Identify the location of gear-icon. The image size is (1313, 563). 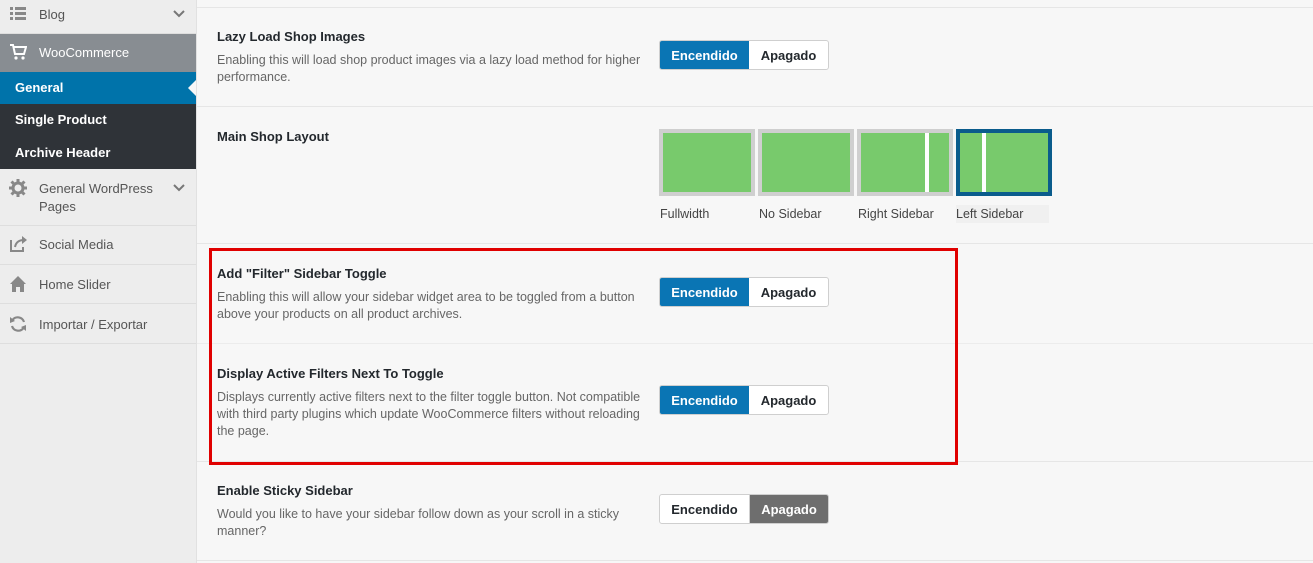
(18, 188).